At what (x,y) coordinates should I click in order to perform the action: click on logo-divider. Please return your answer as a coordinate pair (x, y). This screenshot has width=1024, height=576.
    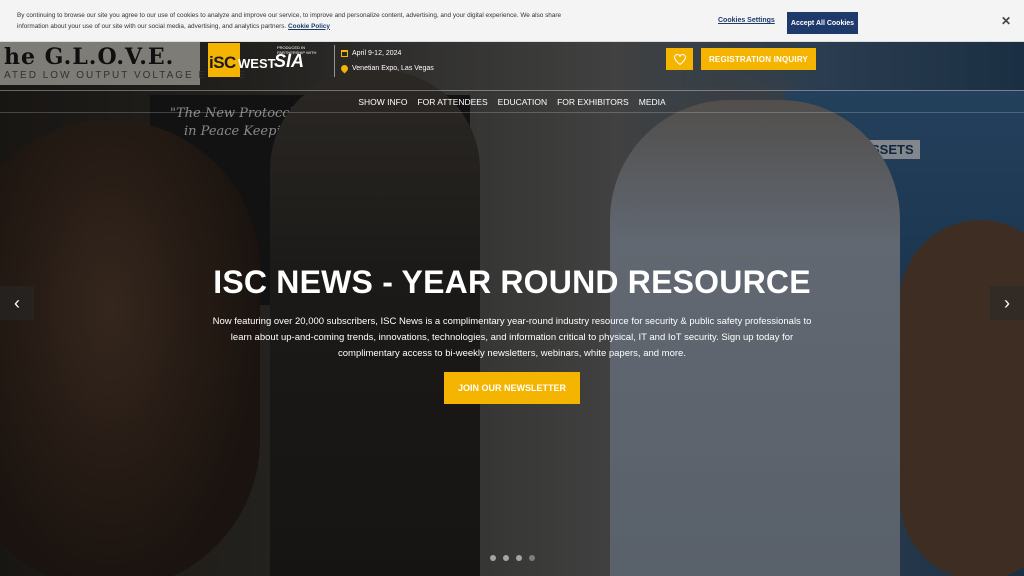
    Looking at the image, I should click on (334, 61).